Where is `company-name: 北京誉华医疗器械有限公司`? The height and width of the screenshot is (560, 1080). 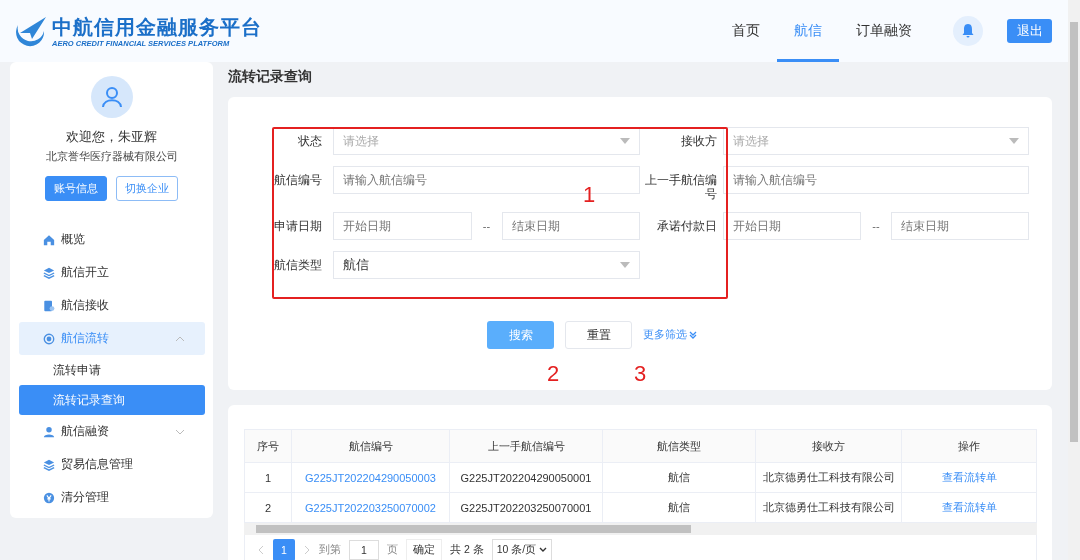
company-name: 北京誉华医疗器械有限公司 is located at coordinates (111, 157).